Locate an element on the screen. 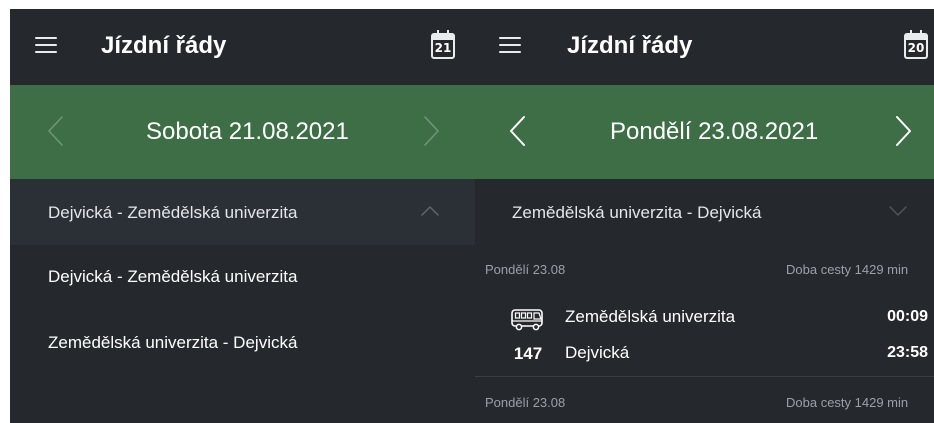  date-bar: Sobota 21.08.2021 is located at coordinates (242, 132).